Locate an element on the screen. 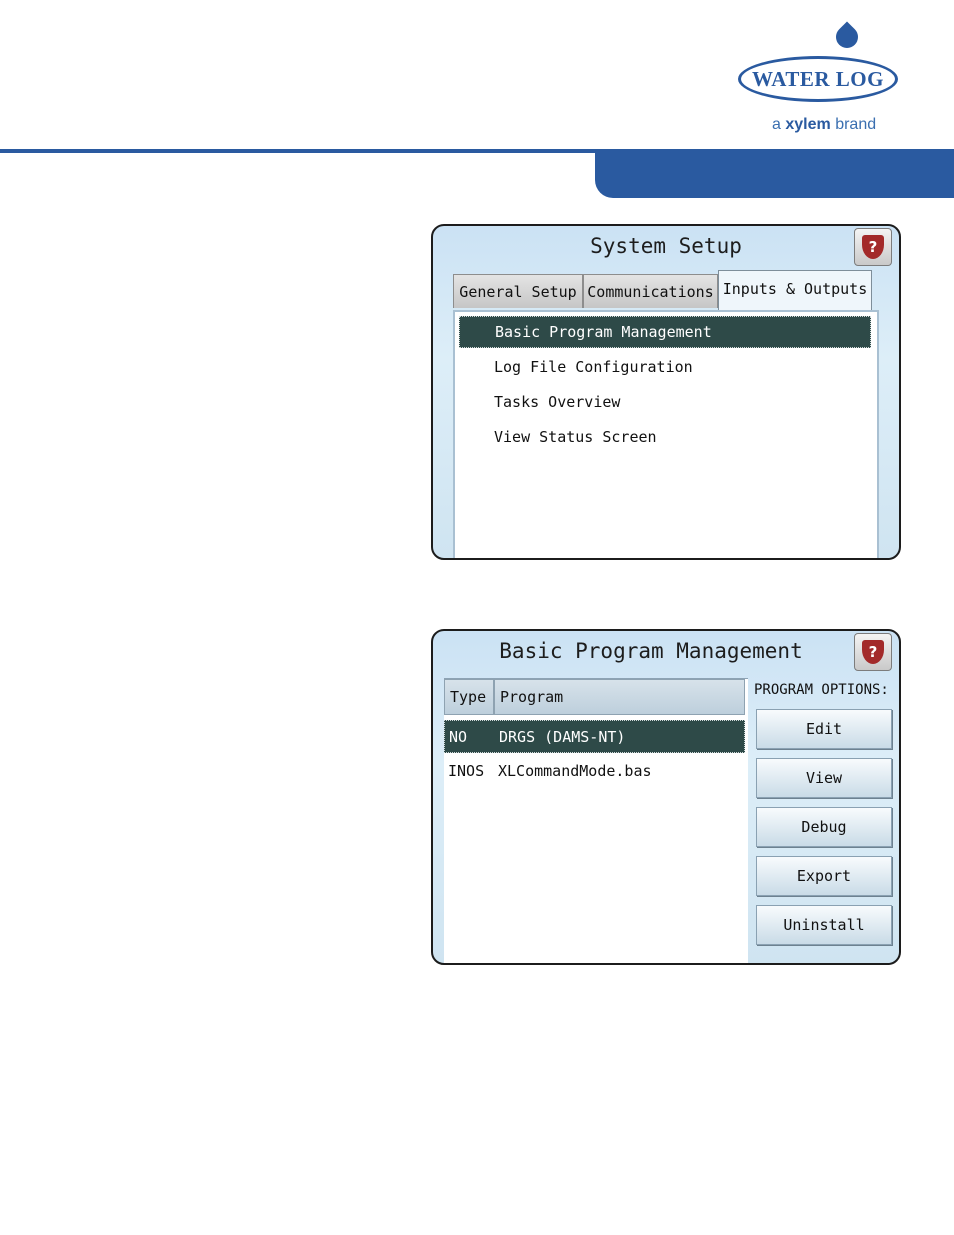 The image size is (954, 1235). menu-item-basic-program-management: Basic Program Management is located at coordinates (665, 332).